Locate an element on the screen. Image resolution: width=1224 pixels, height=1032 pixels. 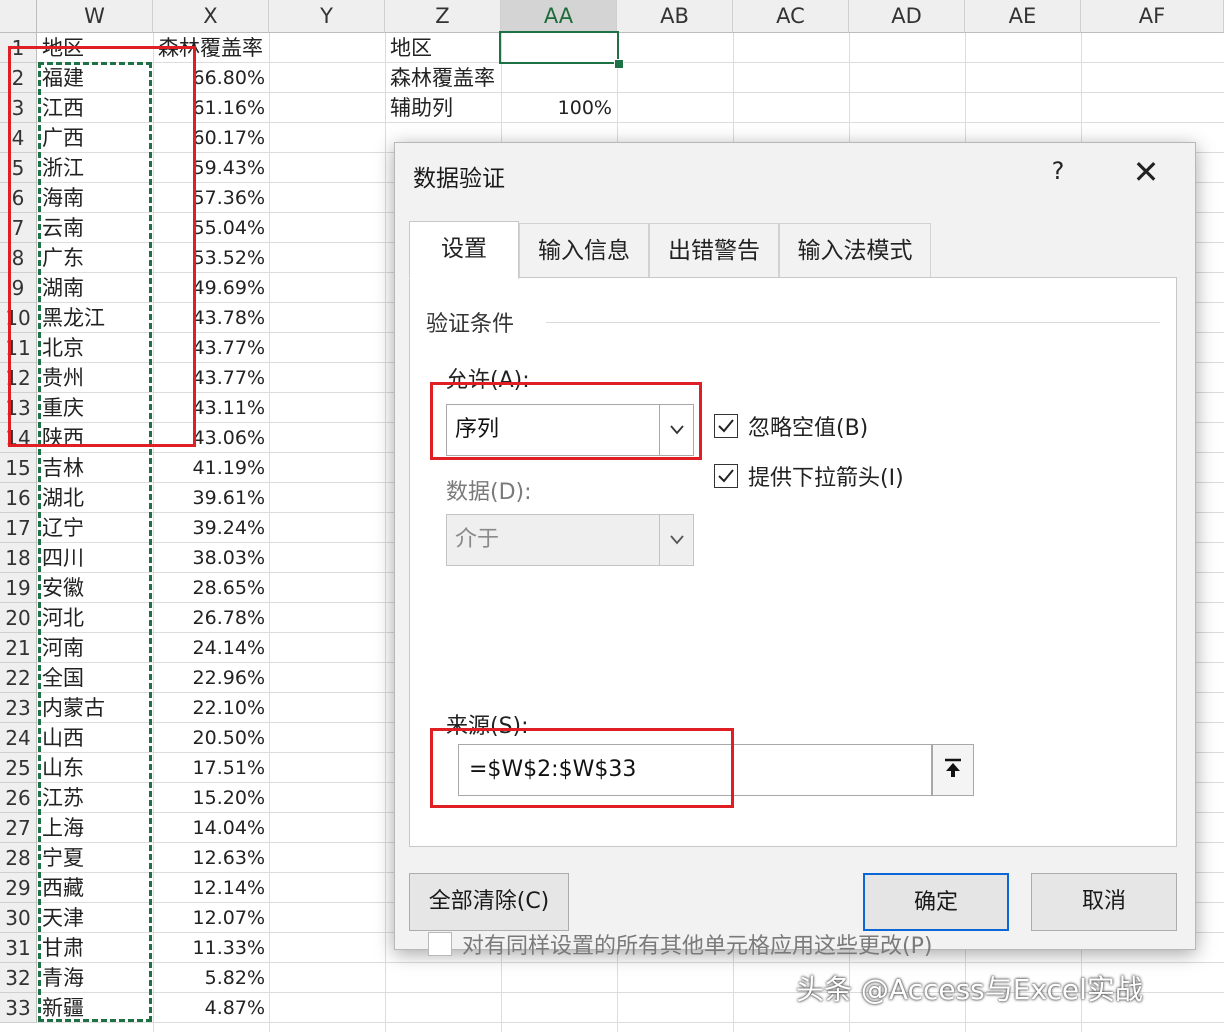
column-header-w: W is located at coordinates (95, 16).